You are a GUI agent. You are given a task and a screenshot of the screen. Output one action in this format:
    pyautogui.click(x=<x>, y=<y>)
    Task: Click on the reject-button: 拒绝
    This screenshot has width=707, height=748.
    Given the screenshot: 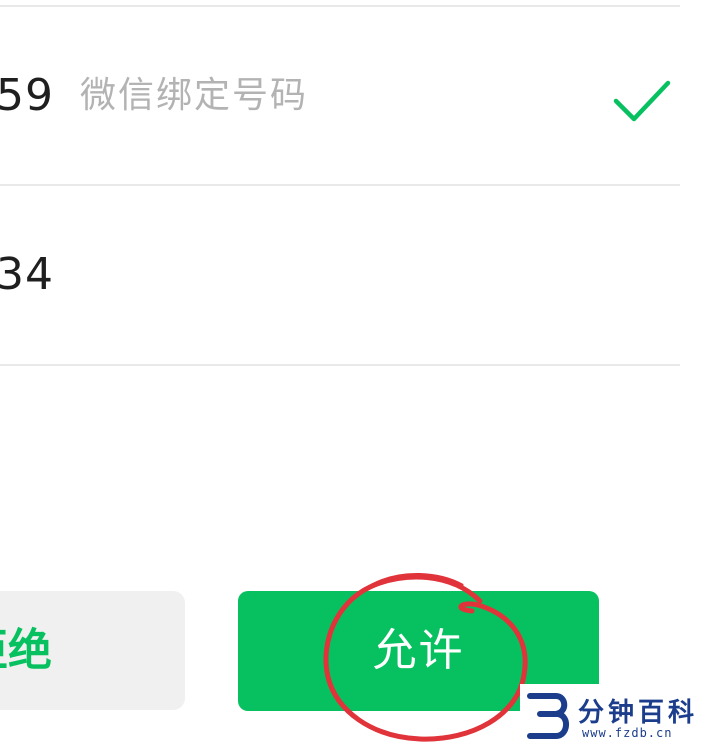 What is the action you would take?
    pyautogui.click(x=92, y=650)
    